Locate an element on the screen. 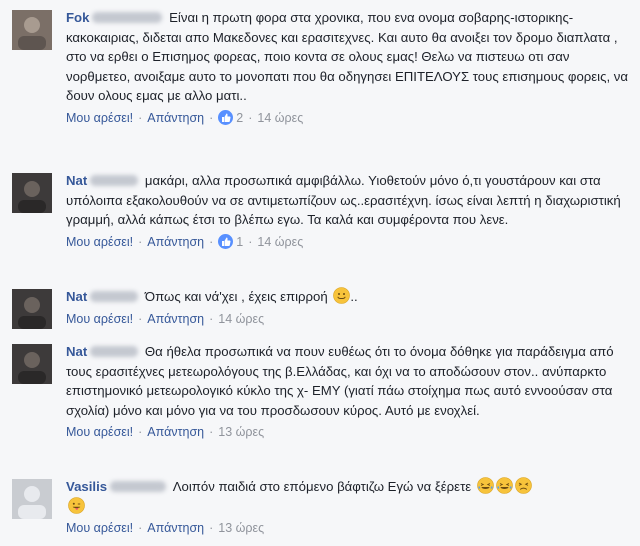 The width and height of the screenshot is (640, 546). like-count: 1 is located at coordinates (239, 242).